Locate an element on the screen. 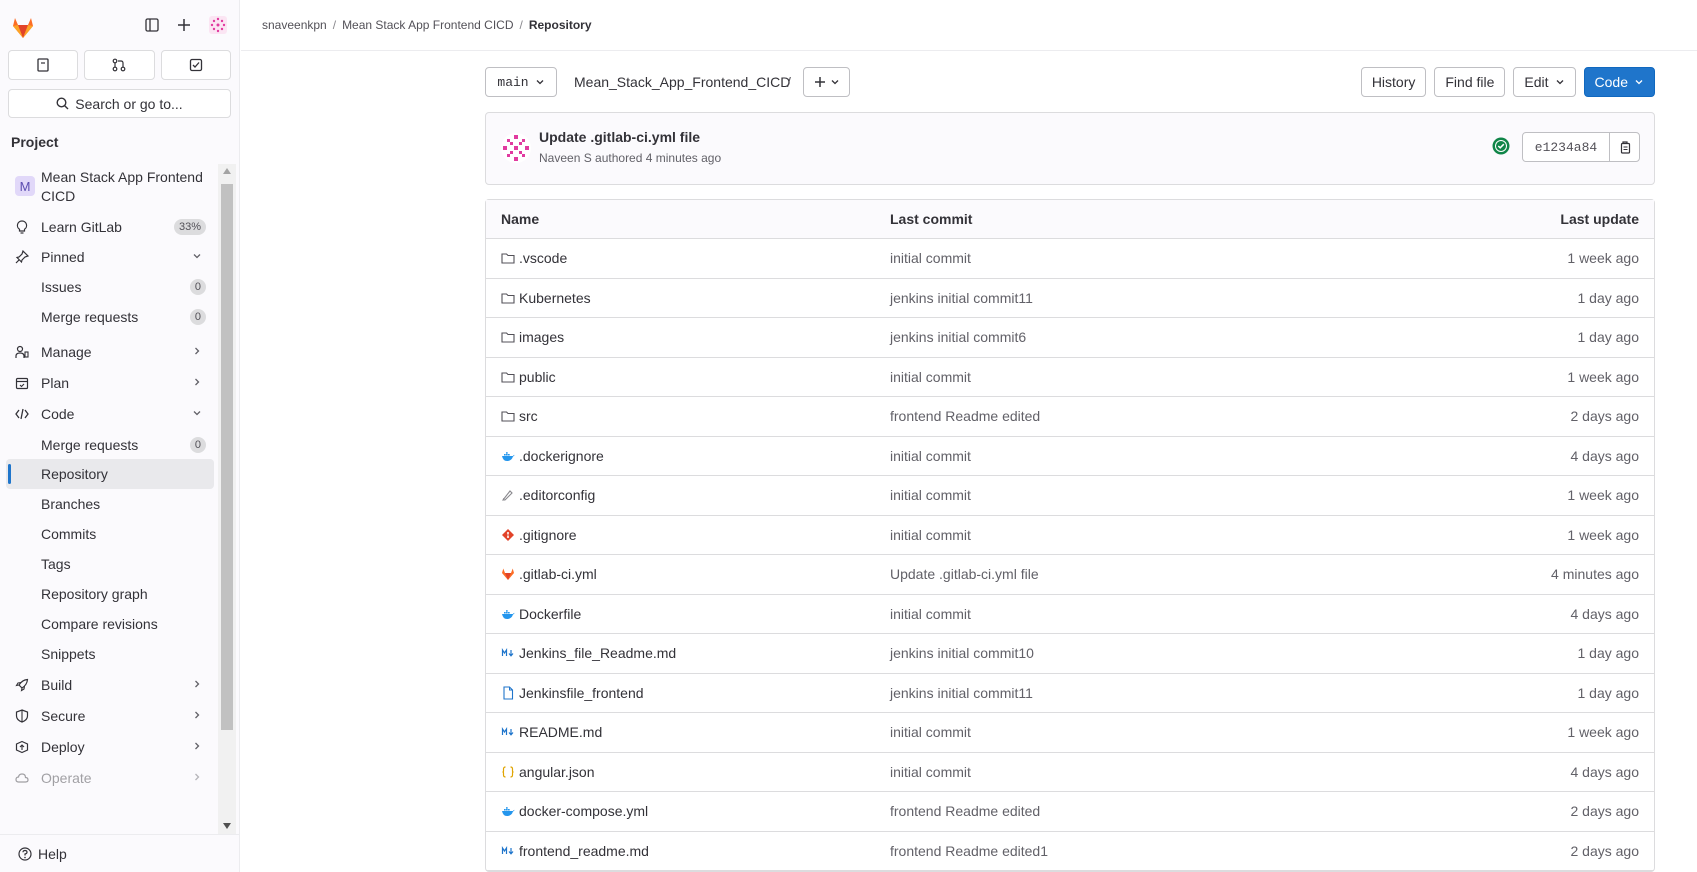 The height and width of the screenshot is (872, 1697). table-row: .editorconfig initial commit 1 week ago is located at coordinates (1070, 496).